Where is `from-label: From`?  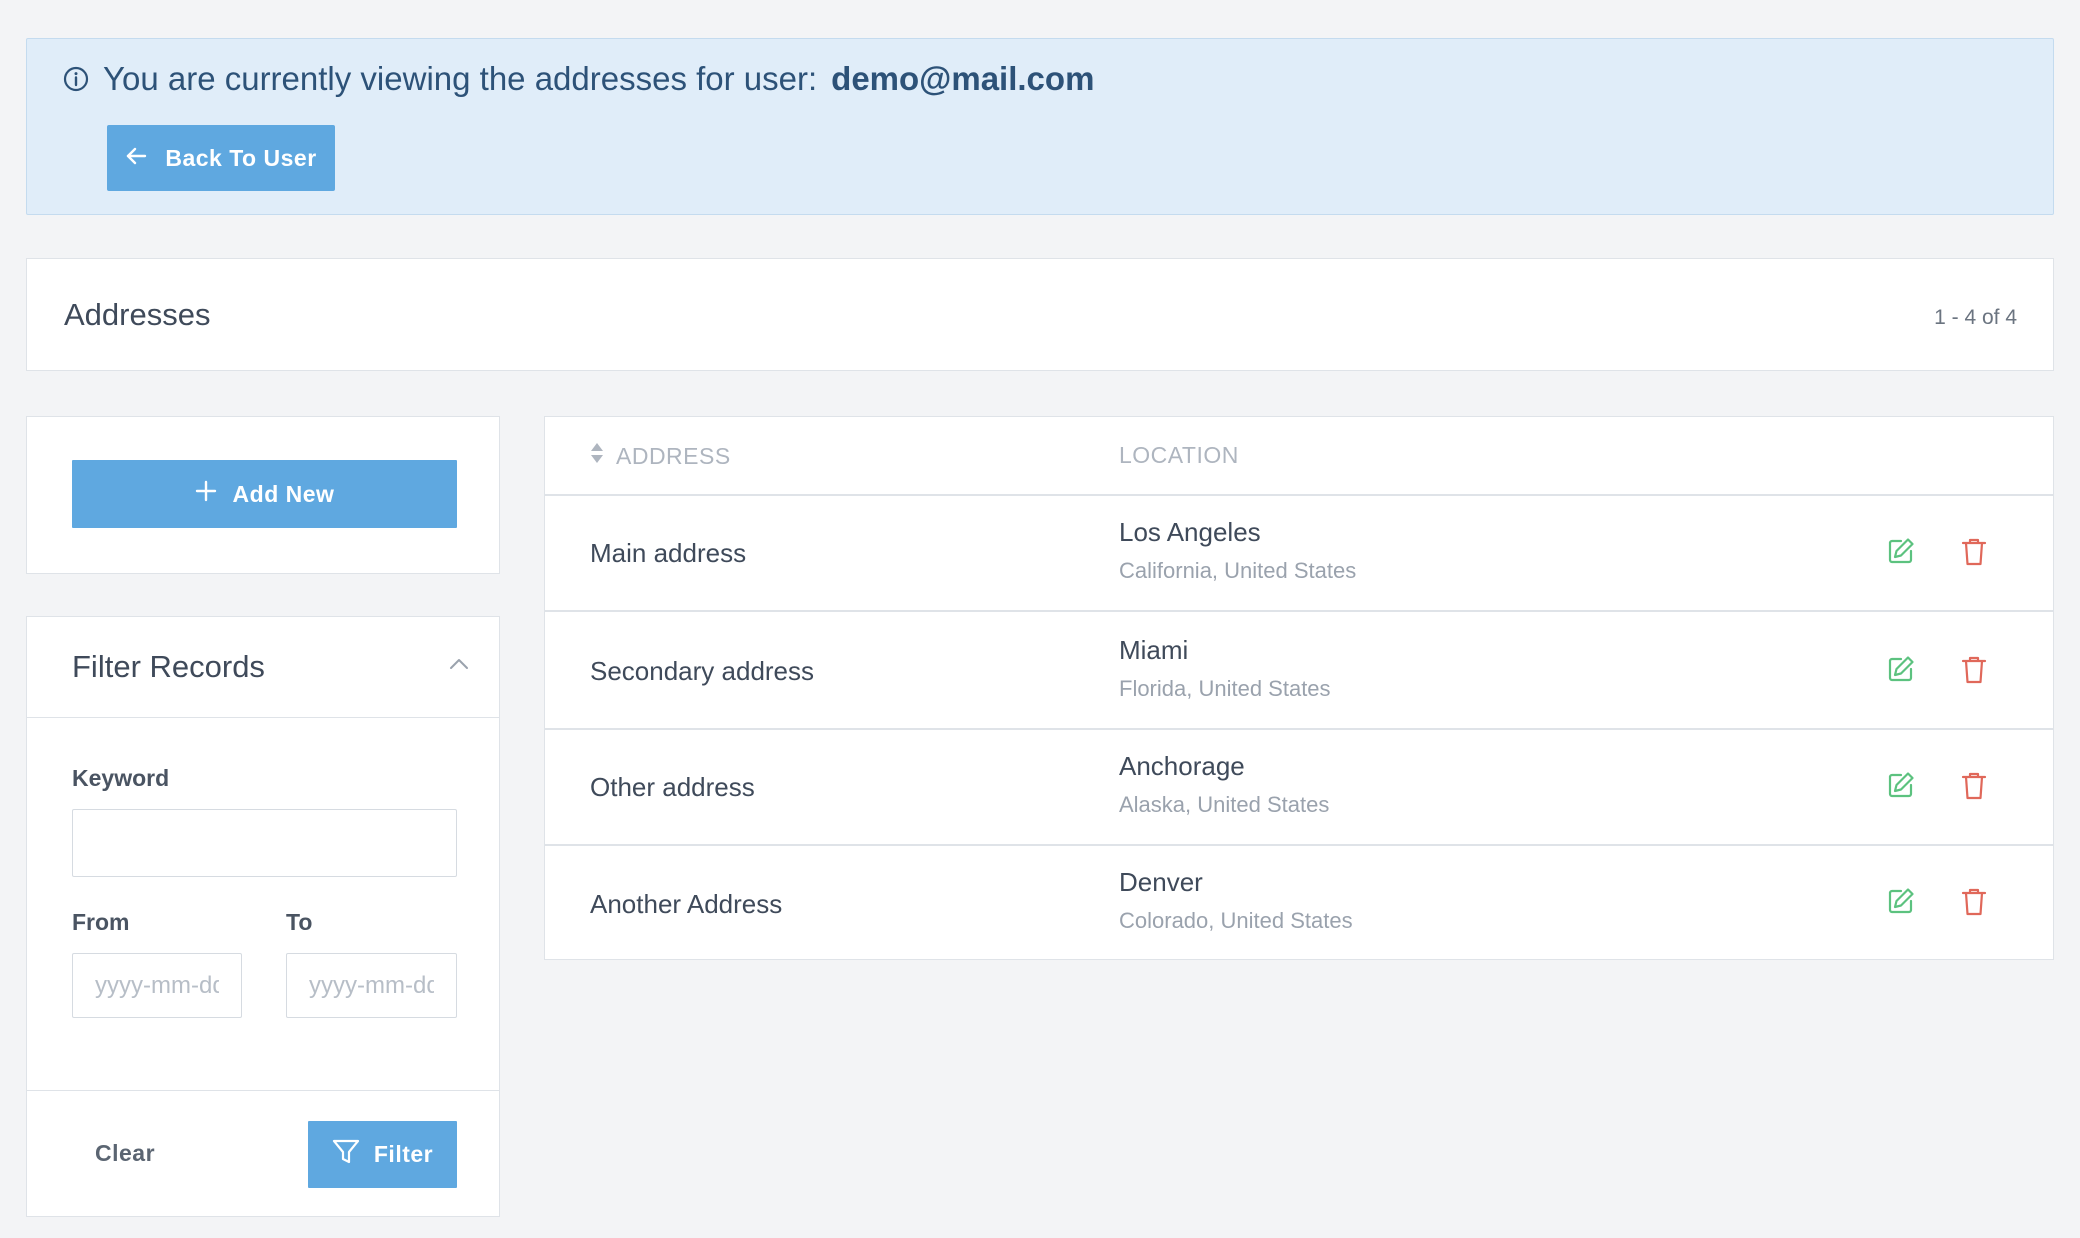
from-label: From is located at coordinates (101, 922).